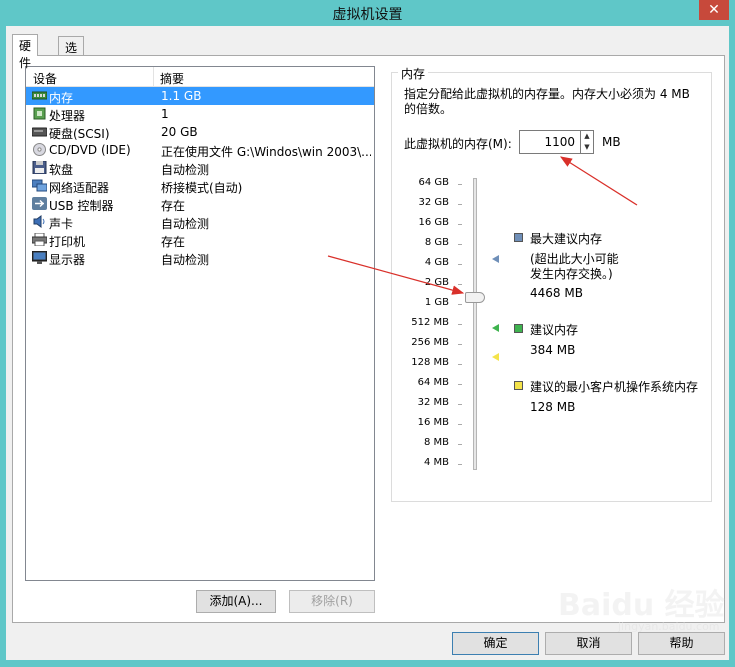  What do you see at coordinates (67, 260) in the screenshot?
I see `device-name: 显示器` at bounding box center [67, 260].